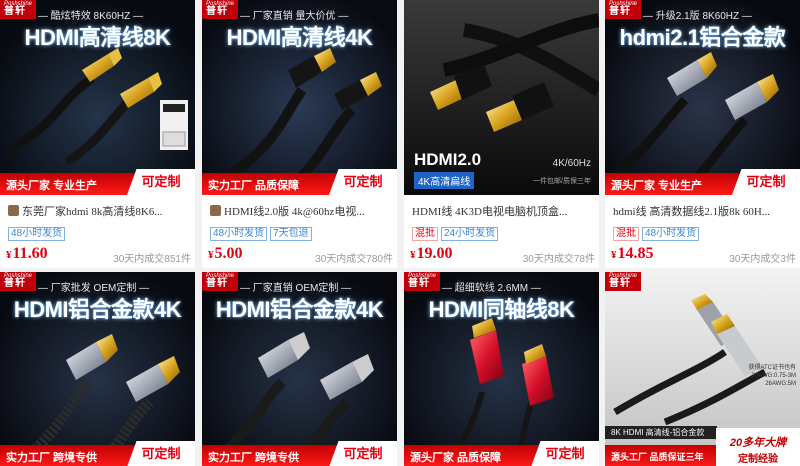 This screenshot has width=800, height=466. What do you see at coordinates (27, 253) in the screenshot?
I see `product-price: ¥11.60` at bounding box center [27, 253].